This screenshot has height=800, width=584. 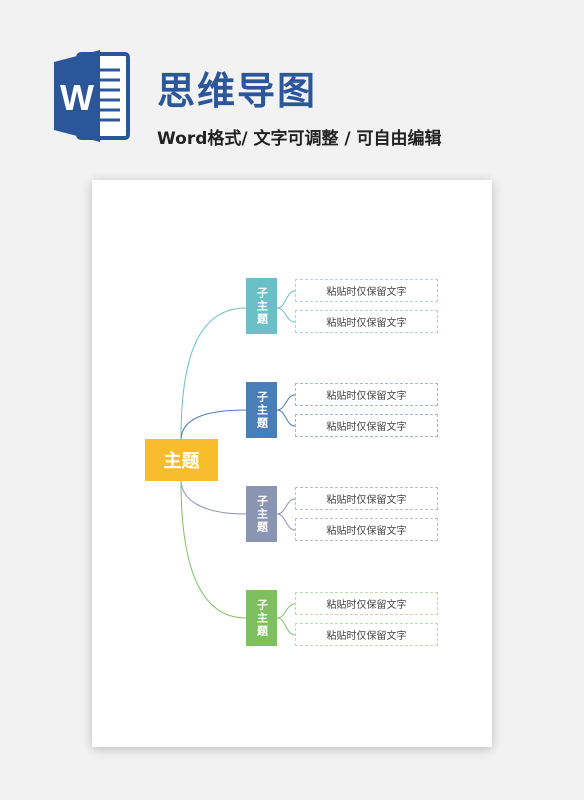 What do you see at coordinates (366, 394) in the screenshot?
I see `leaf-2-1: 粘贴时仅保留文字` at bounding box center [366, 394].